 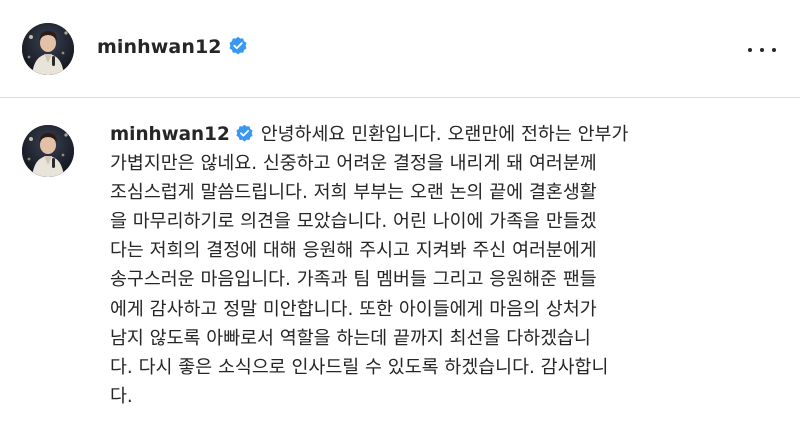 What do you see at coordinates (444, 134) in the screenshot?
I see `caption-line-text: 안녕하세요 민환입니다. 오랜만에 전하는 안부가` at bounding box center [444, 134].